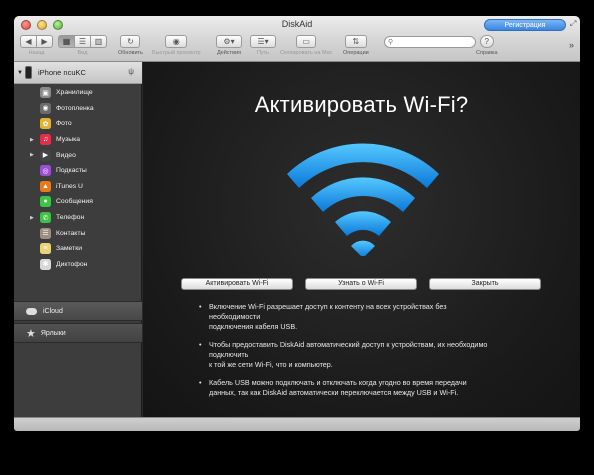 This screenshot has height=475, width=594. Describe the element at coordinates (72, 264) in the screenshot. I see `sidebar-item-label: Диктофон` at that location.